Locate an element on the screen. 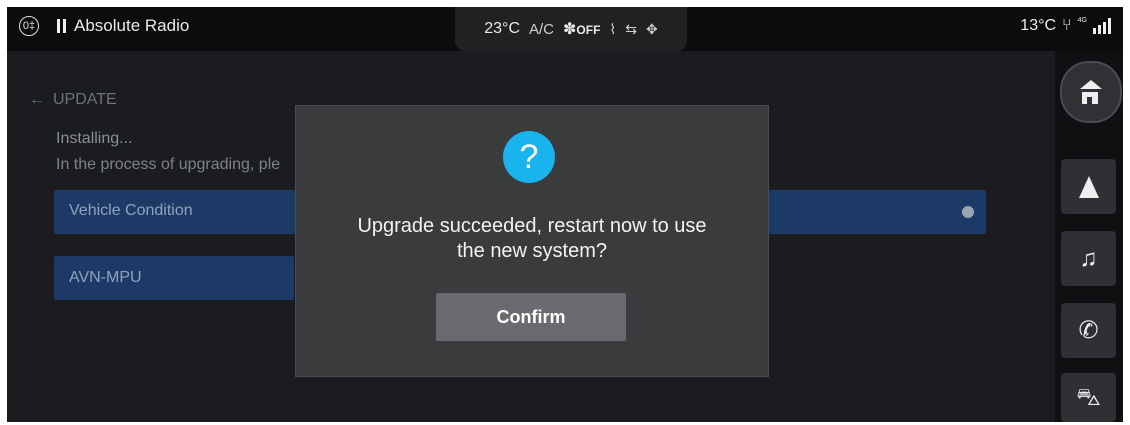  pause-icon is located at coordinates (61, 26).